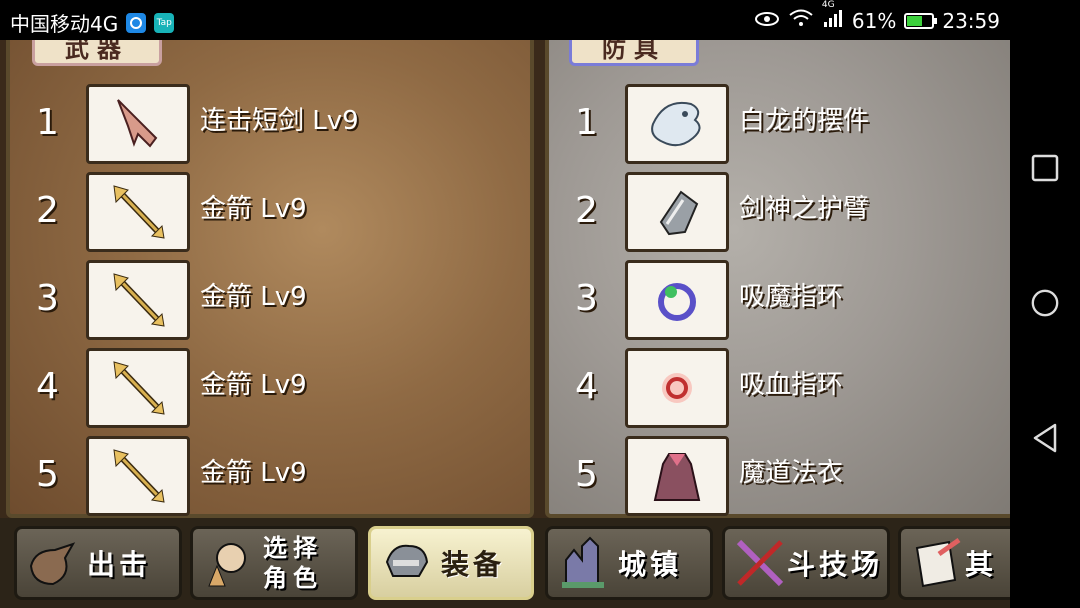  I want to click on eye-comfort-icon, so click(767, 20).